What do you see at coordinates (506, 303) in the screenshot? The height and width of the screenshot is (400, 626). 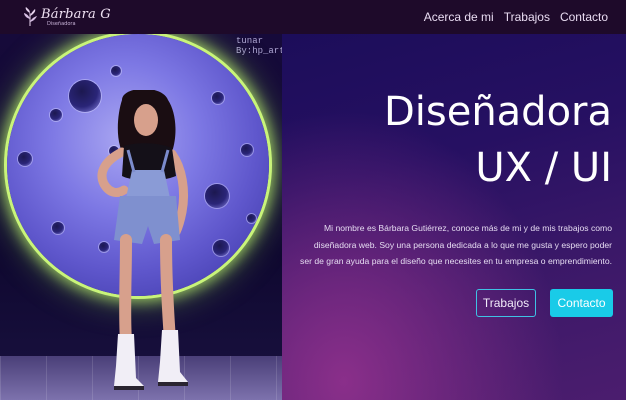 I see `works-button: Trabajos` at bounding box center [506, 303].